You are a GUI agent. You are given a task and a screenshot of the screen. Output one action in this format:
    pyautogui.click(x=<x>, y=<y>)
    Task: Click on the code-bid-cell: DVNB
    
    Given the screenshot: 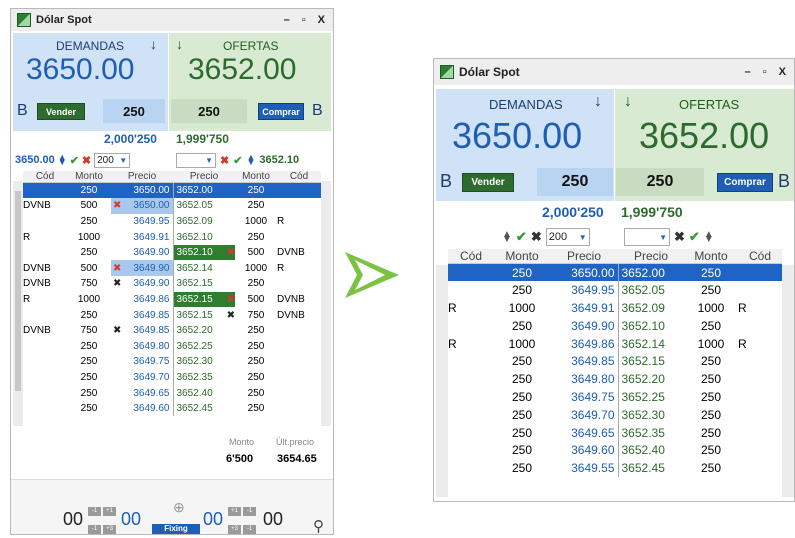 What is the action you would take?
    pyautogui.click(x=45, y=268)
    